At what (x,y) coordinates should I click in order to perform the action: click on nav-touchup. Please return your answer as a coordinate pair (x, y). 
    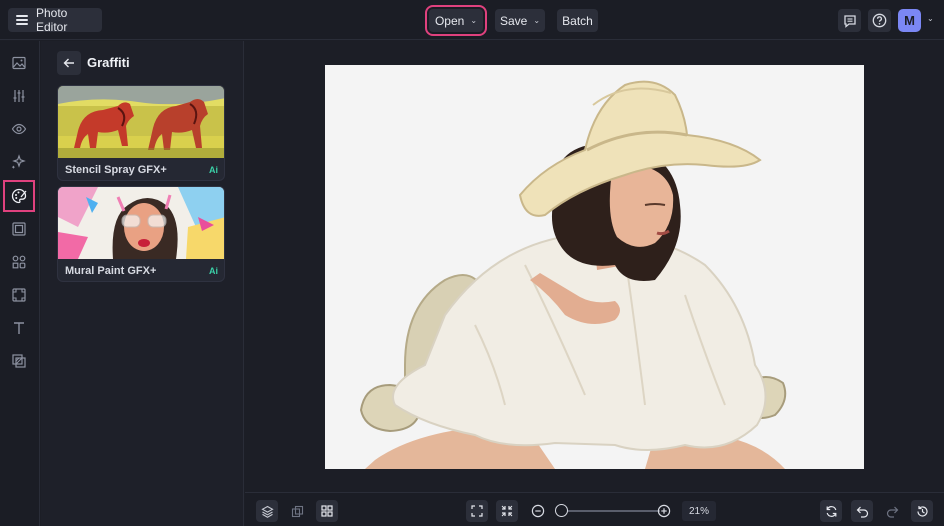
    Looking at the image, I should click on (19, 129).